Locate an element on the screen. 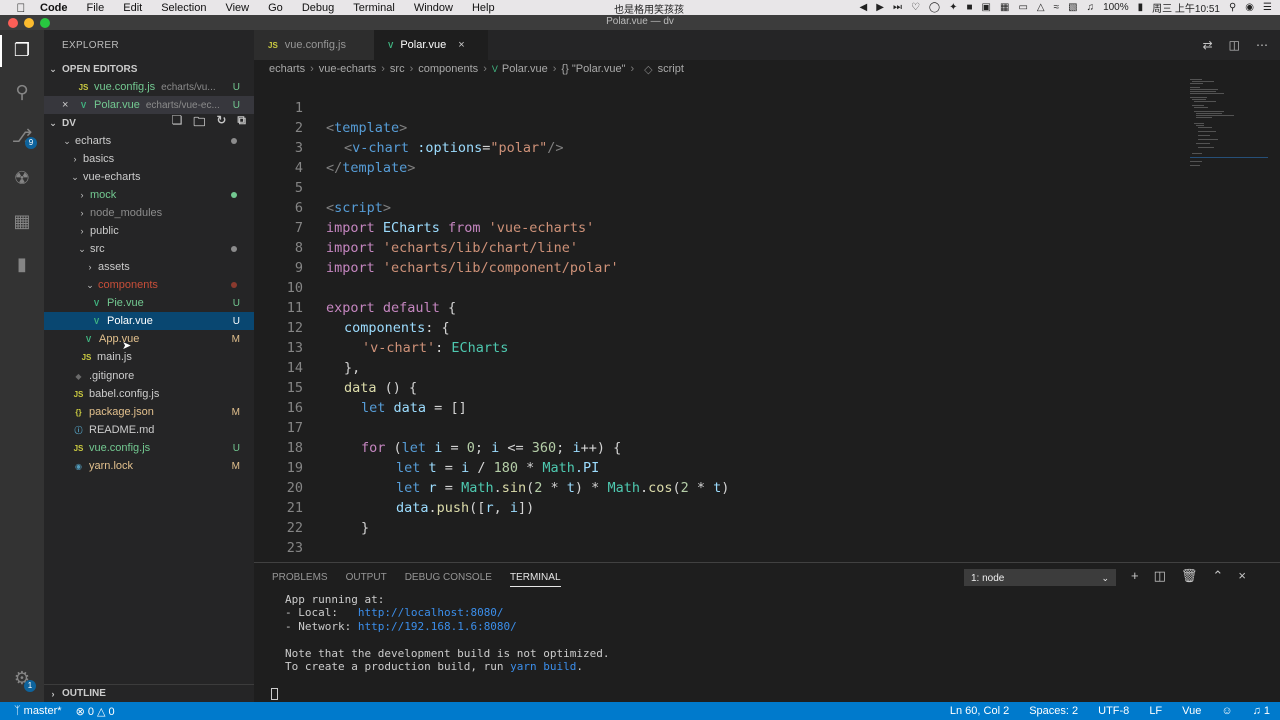 The width and height of the screenshot is (1280, 720). tree-item-src: ⌄ src is located at coordinates (149, 249).